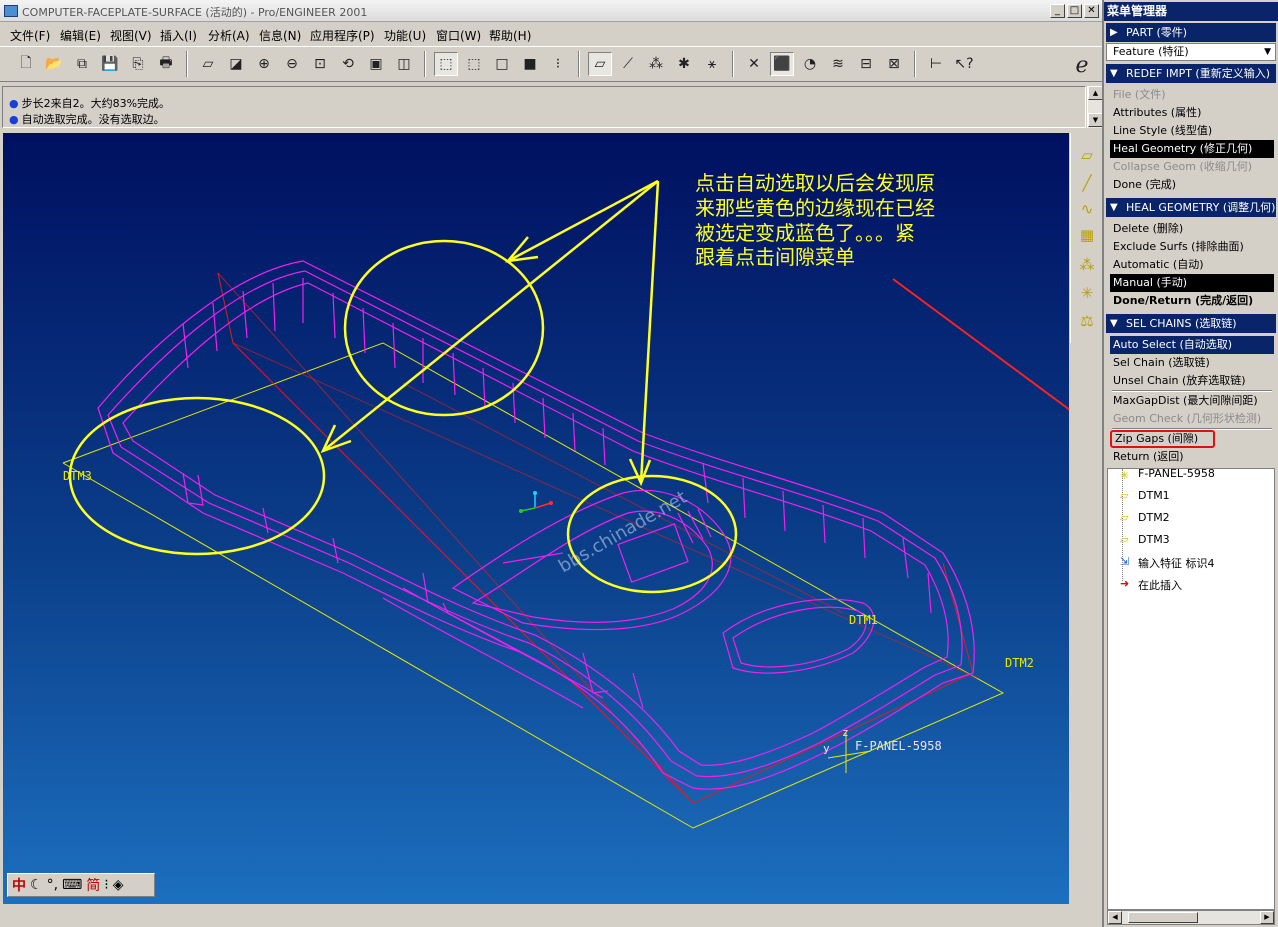 The width and height of the screenshot is (1278, 927). I want to click on csys-tool-icon: ✳, so click(1087, 293).